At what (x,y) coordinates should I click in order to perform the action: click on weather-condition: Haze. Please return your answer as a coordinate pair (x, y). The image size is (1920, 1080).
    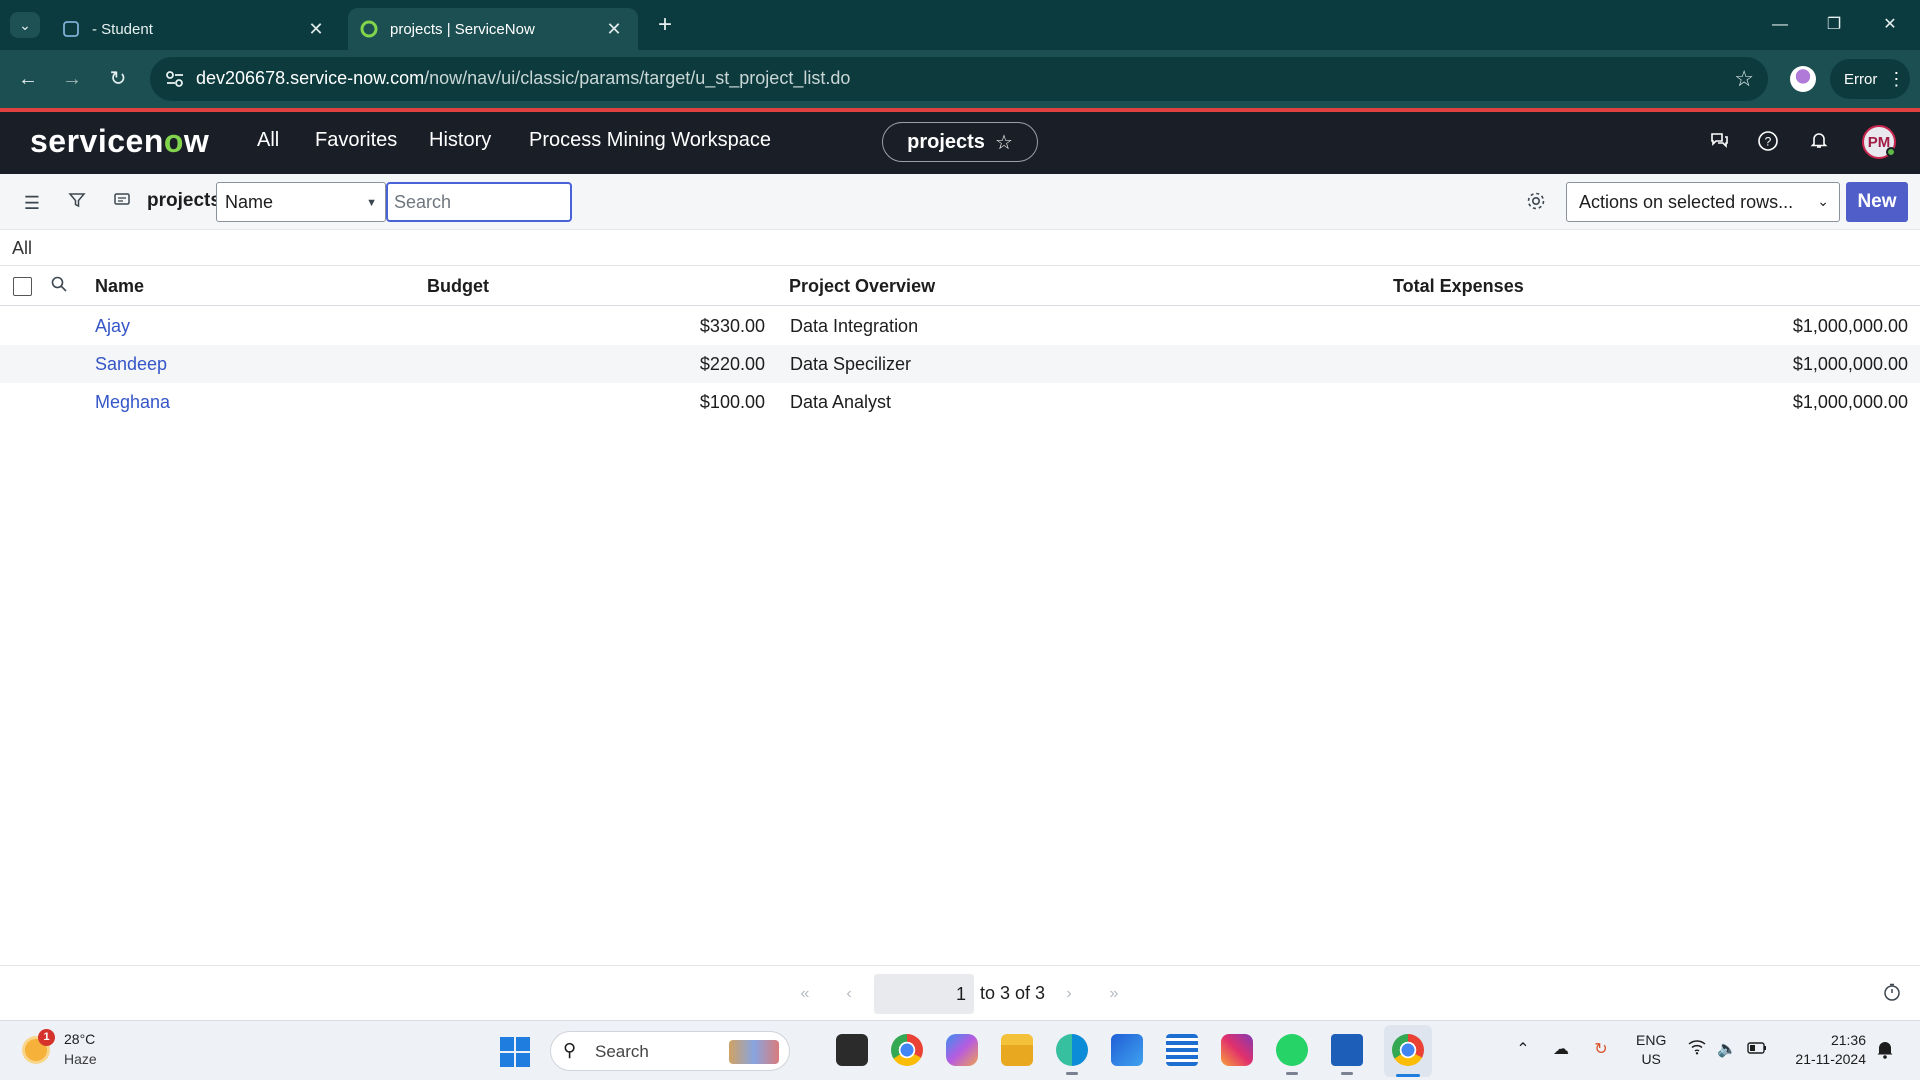
    Looking at the image, I should click on (80, 1059).